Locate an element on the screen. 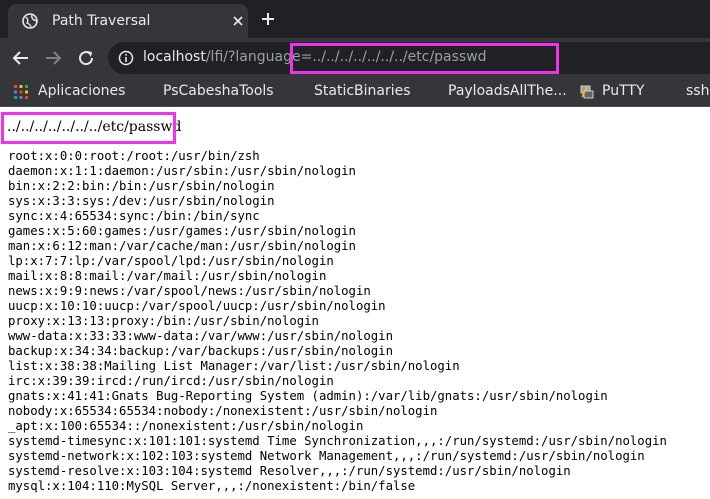 Image resolution: width=710 pixels, height=499 pixels. bookmark-pscabeshatools: PsCabeshaTools is located at coordinates (218, 91).